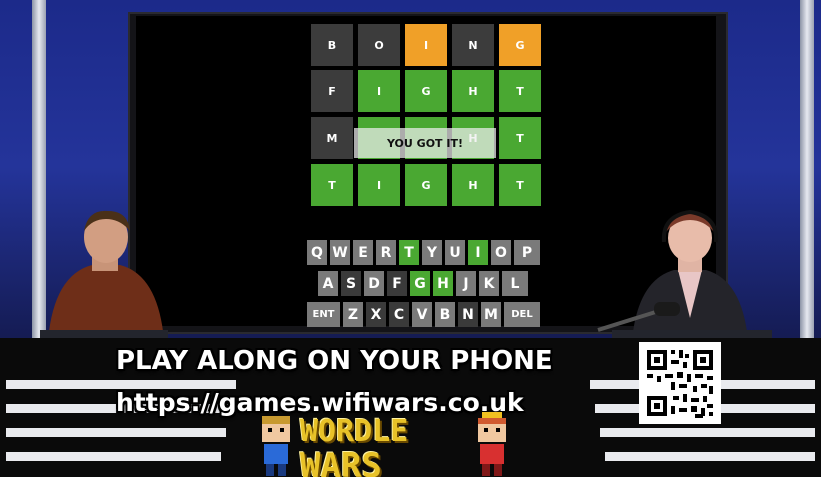 Image resolution: width=821 pixels, height=477 pixels. What do you see at coordinates (379, 45) in the screenshot?
I see `board-tile: O` at bounding box center [379, 45].